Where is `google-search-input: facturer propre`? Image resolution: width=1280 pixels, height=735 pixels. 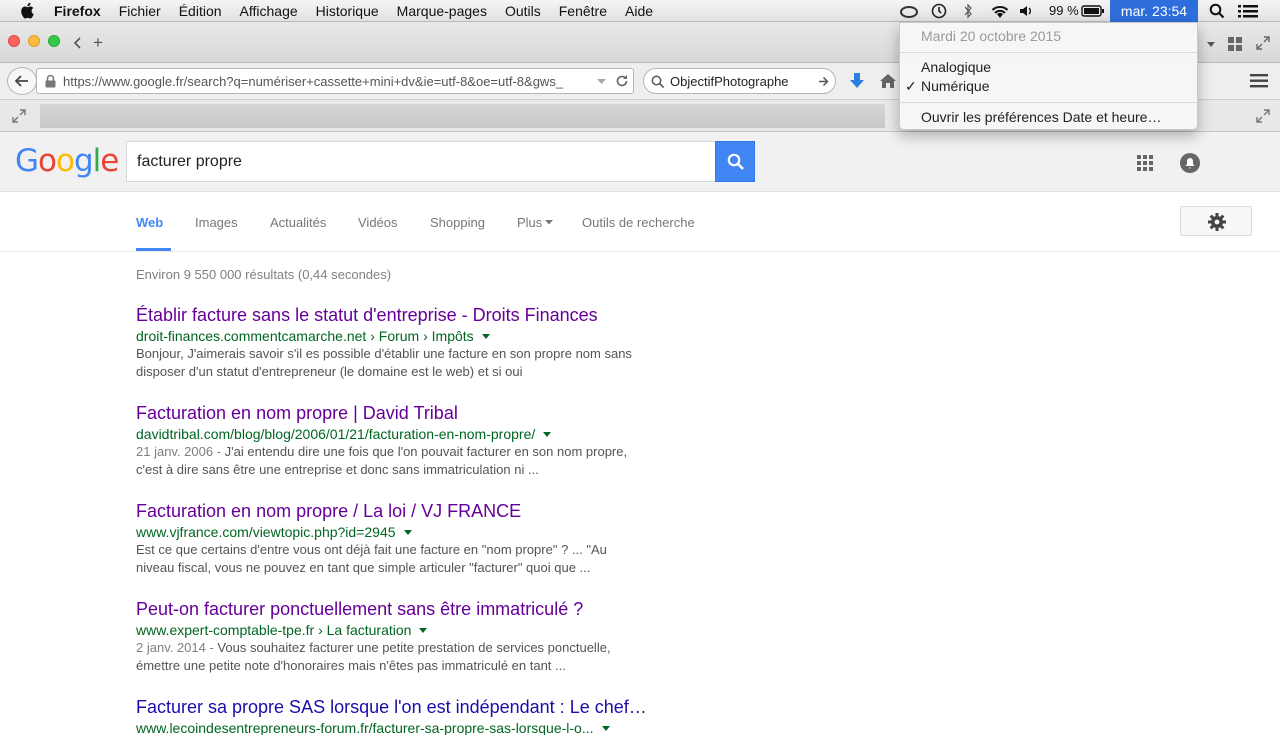 google-search-input: facturer propre is located at coordinates (421, 161).